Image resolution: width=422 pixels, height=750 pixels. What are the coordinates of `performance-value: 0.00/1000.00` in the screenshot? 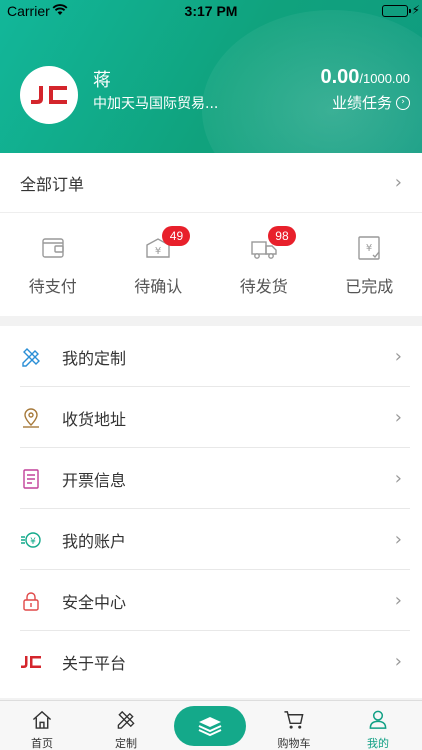 It's located at (365, 77).